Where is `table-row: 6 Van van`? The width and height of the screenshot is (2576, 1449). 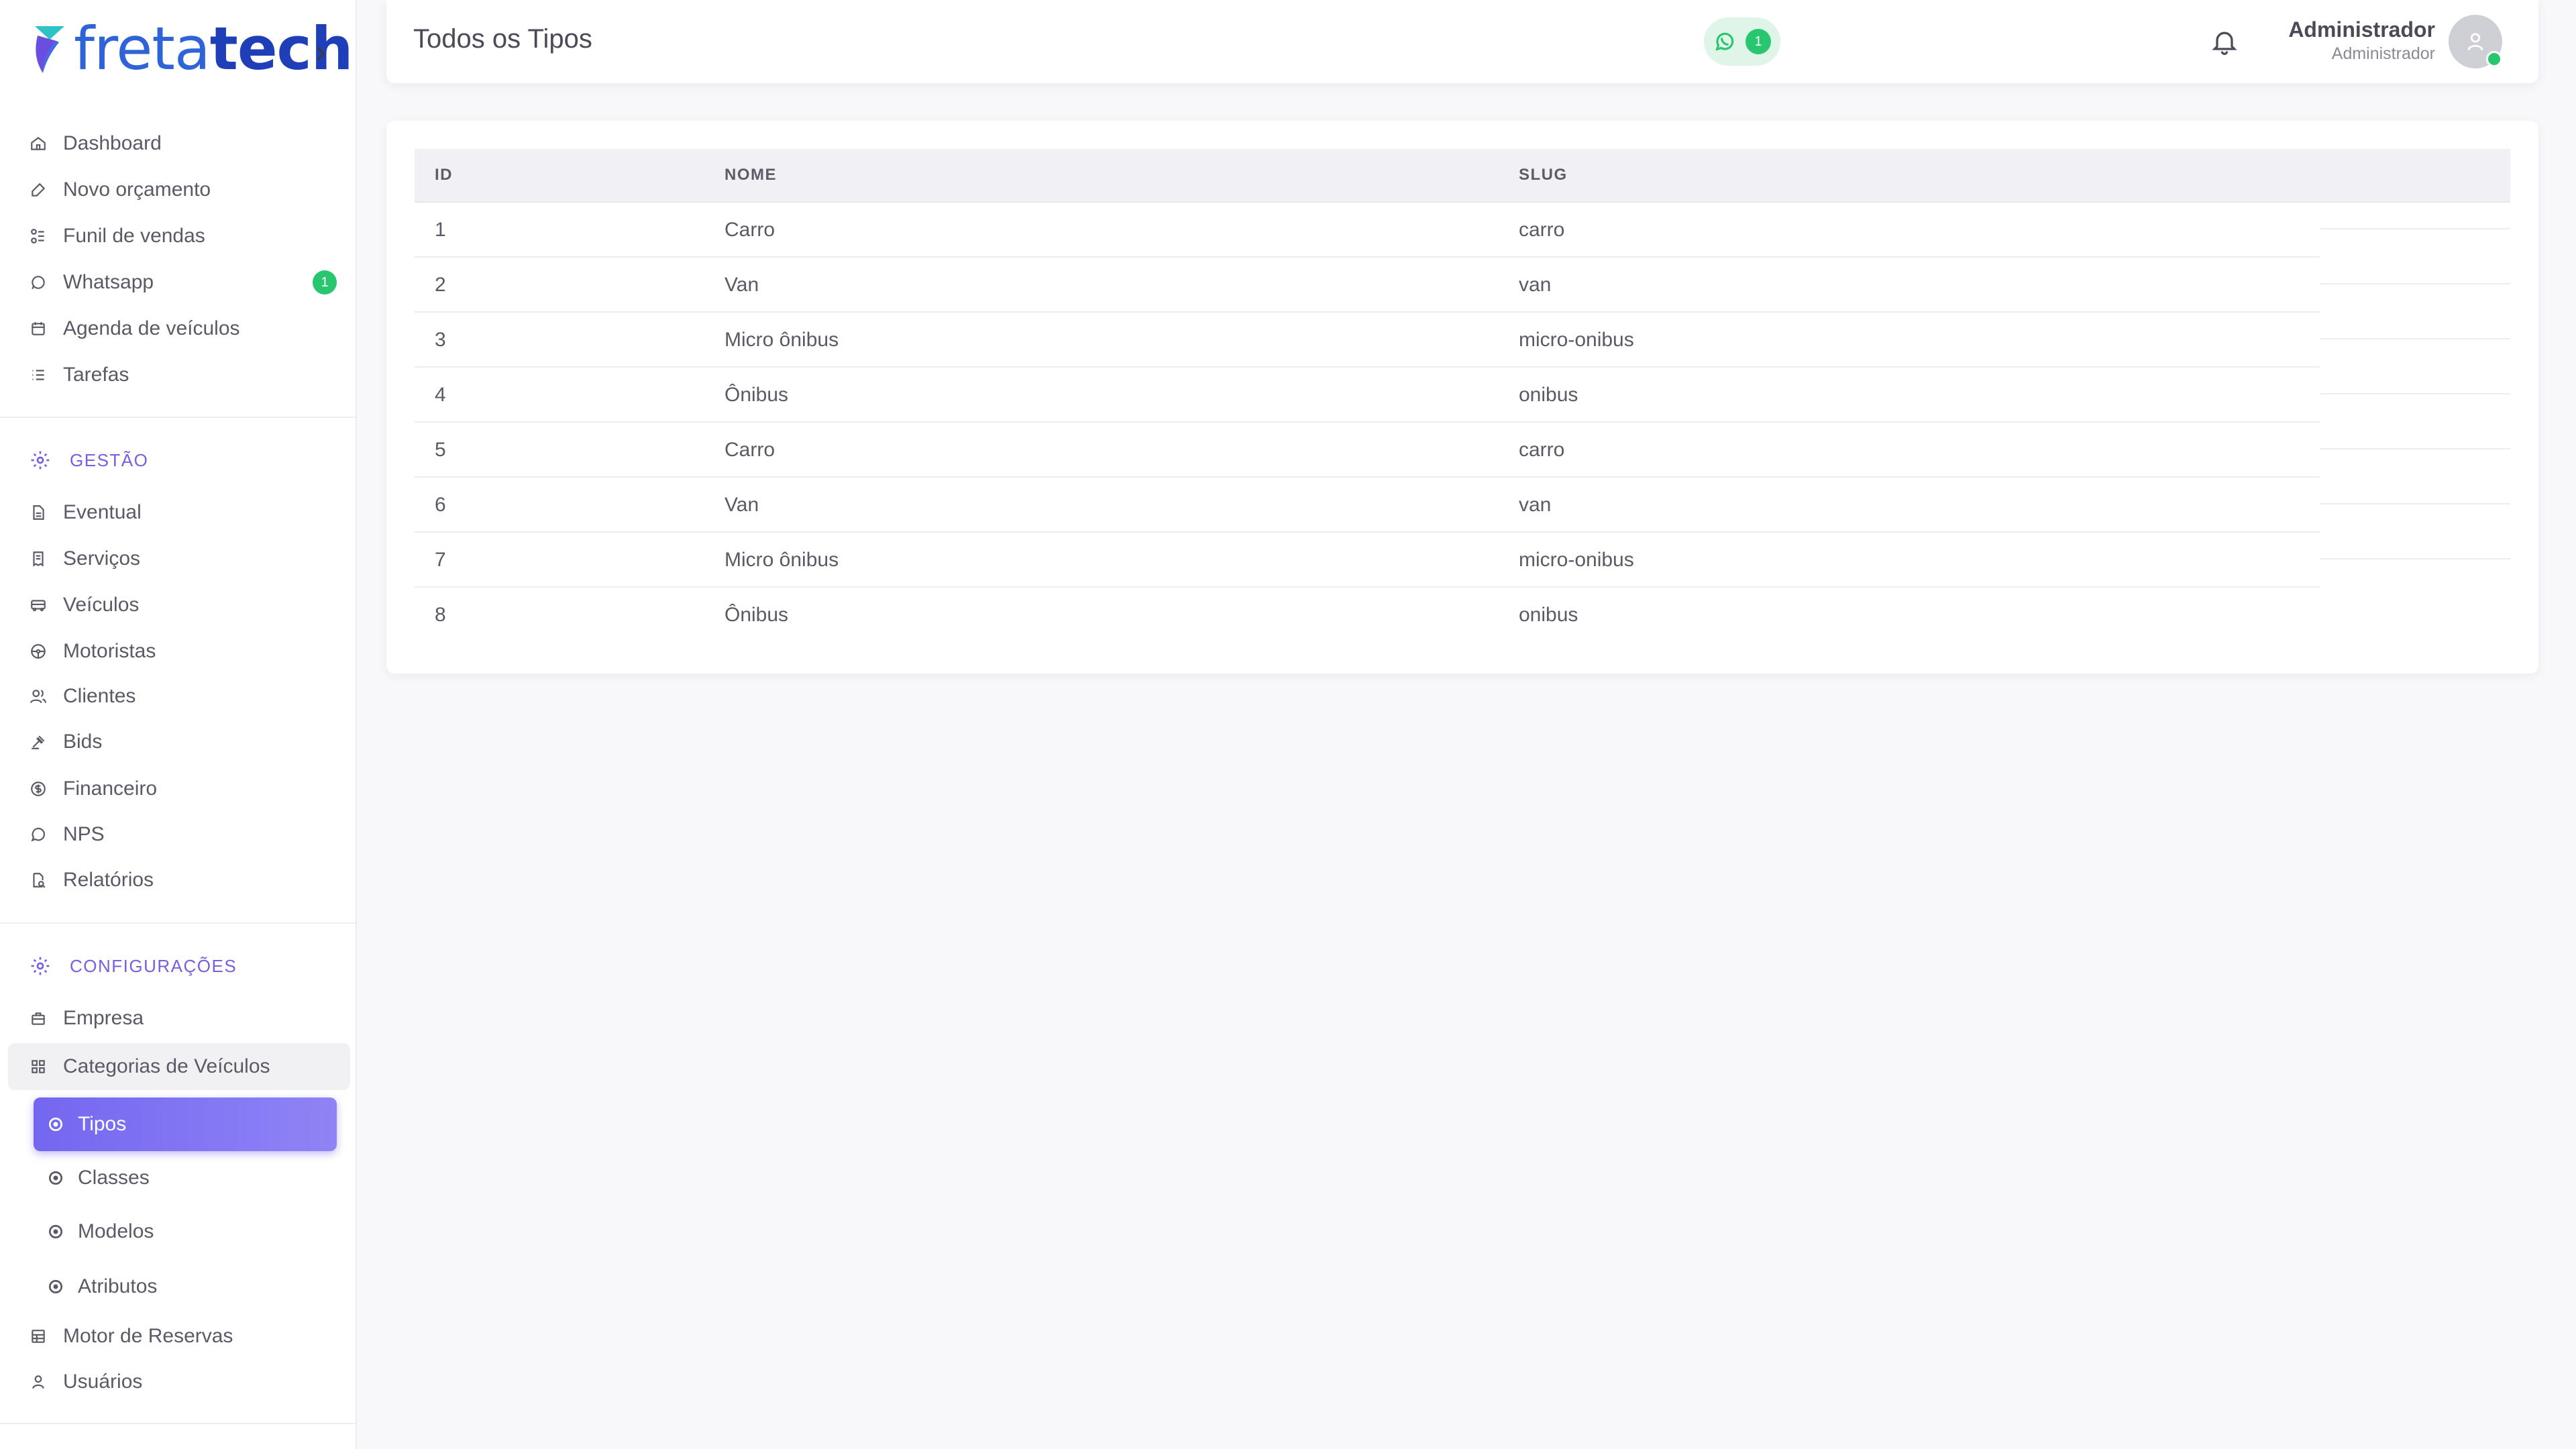 table-row: 6 Van van is located at coordinates (1462, 505).